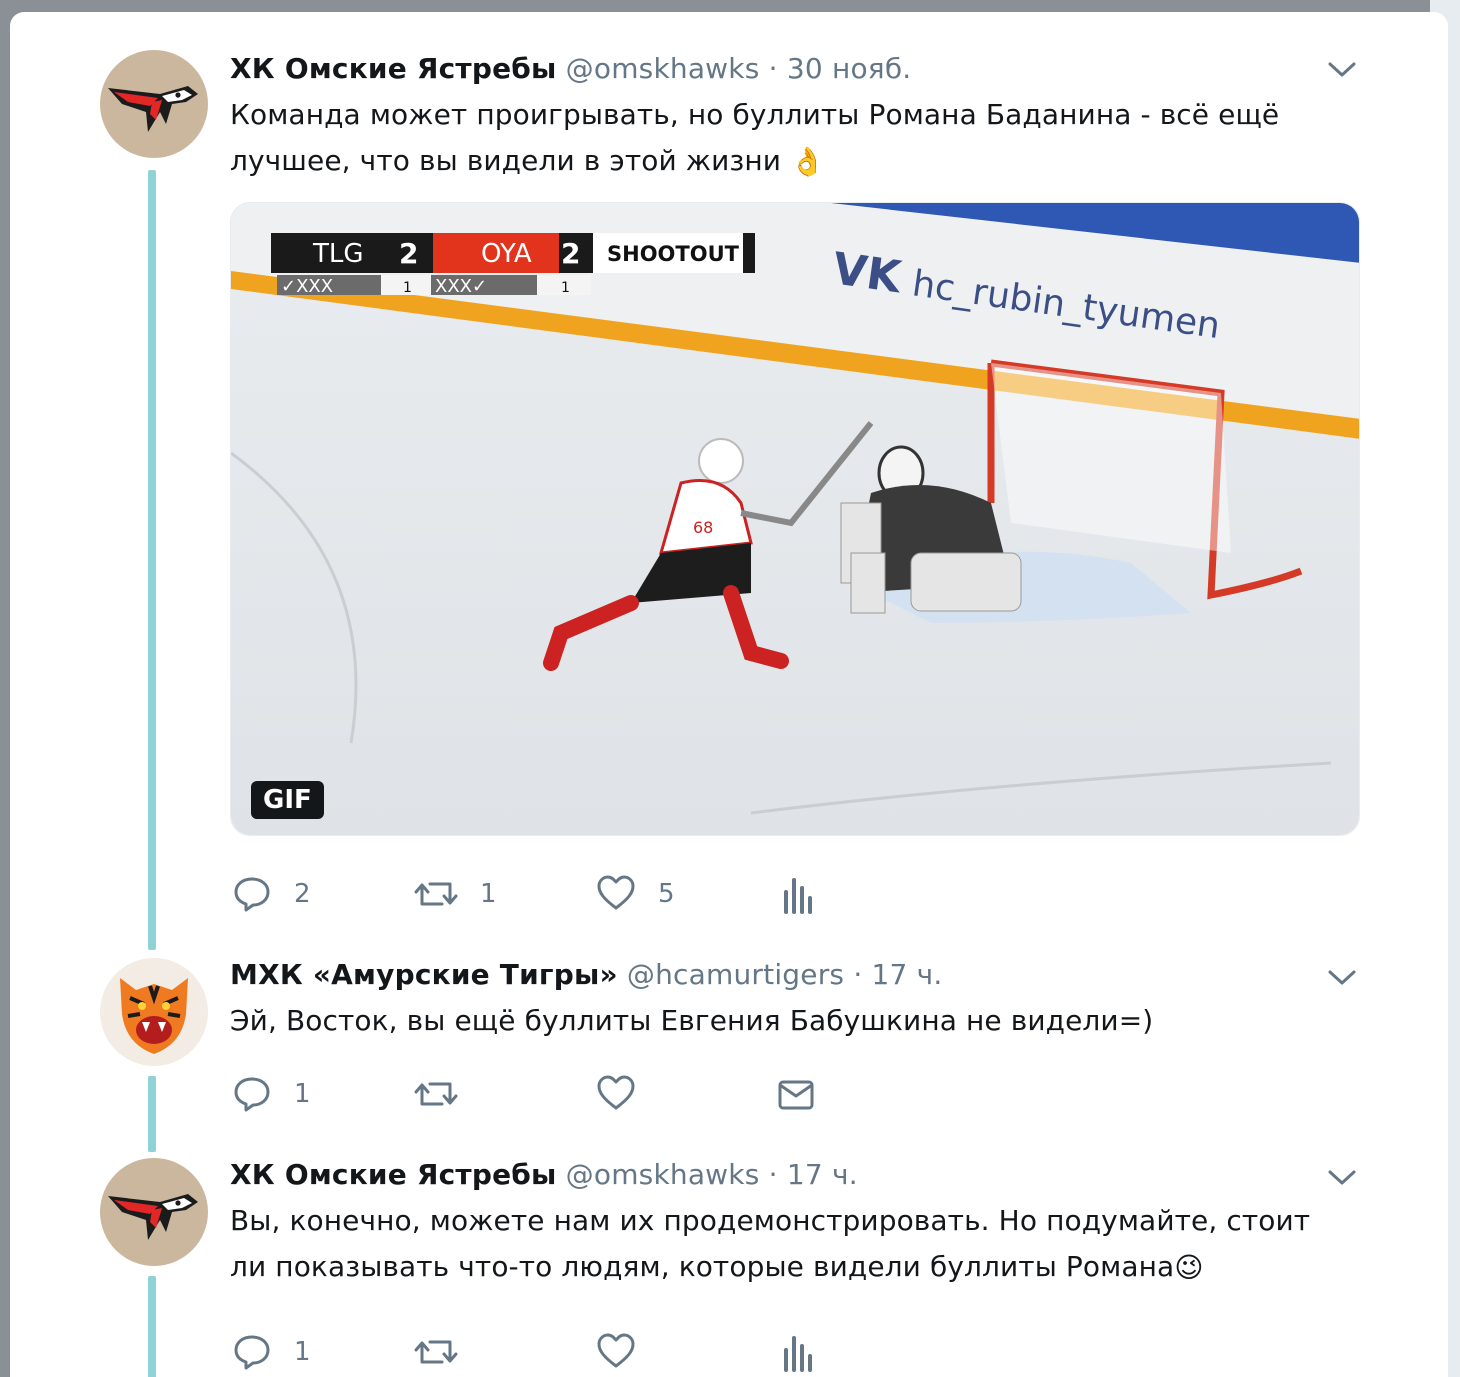 The width and height of the screenshot is (1460, 1377). I want to click on game-mode: SHOOTOUT, so click(673, 254).